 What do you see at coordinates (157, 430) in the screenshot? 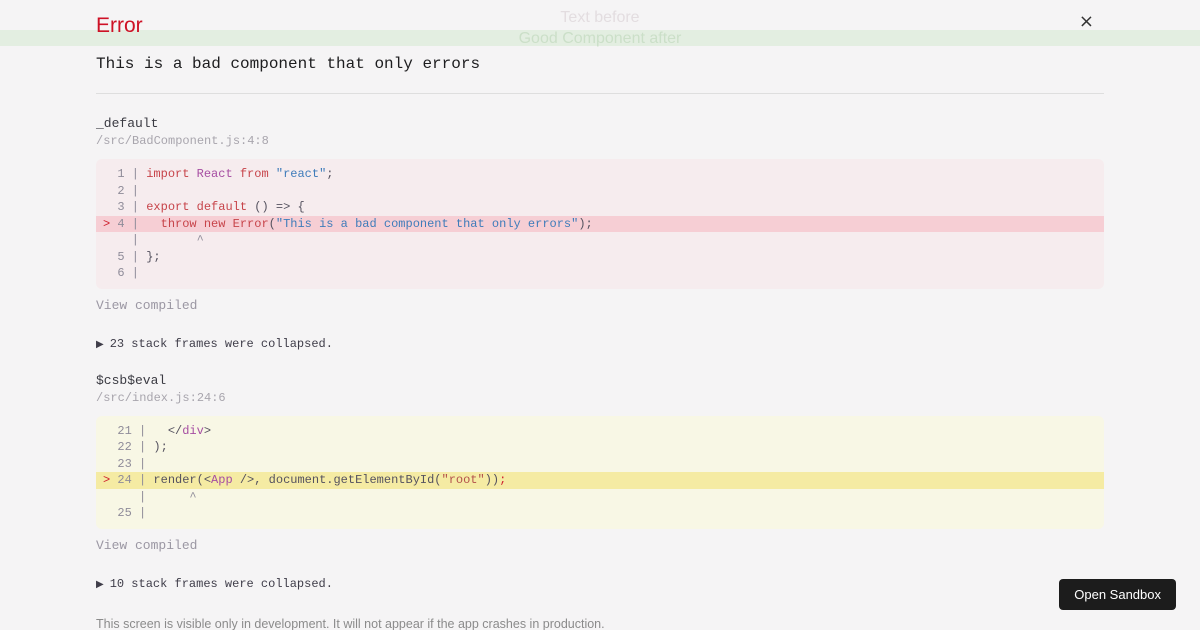
I see `code-line: 21 | </div>` at bounding box center [157, 430].